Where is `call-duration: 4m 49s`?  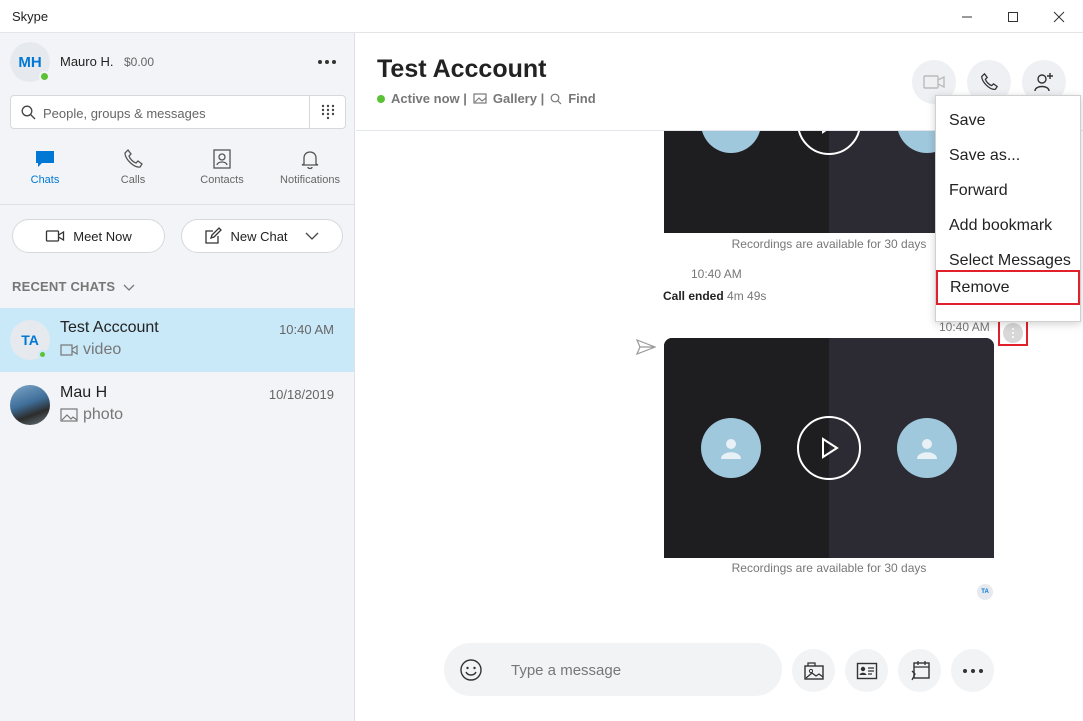 call-duration: 4m 49s is located at coordinates (747, 296).